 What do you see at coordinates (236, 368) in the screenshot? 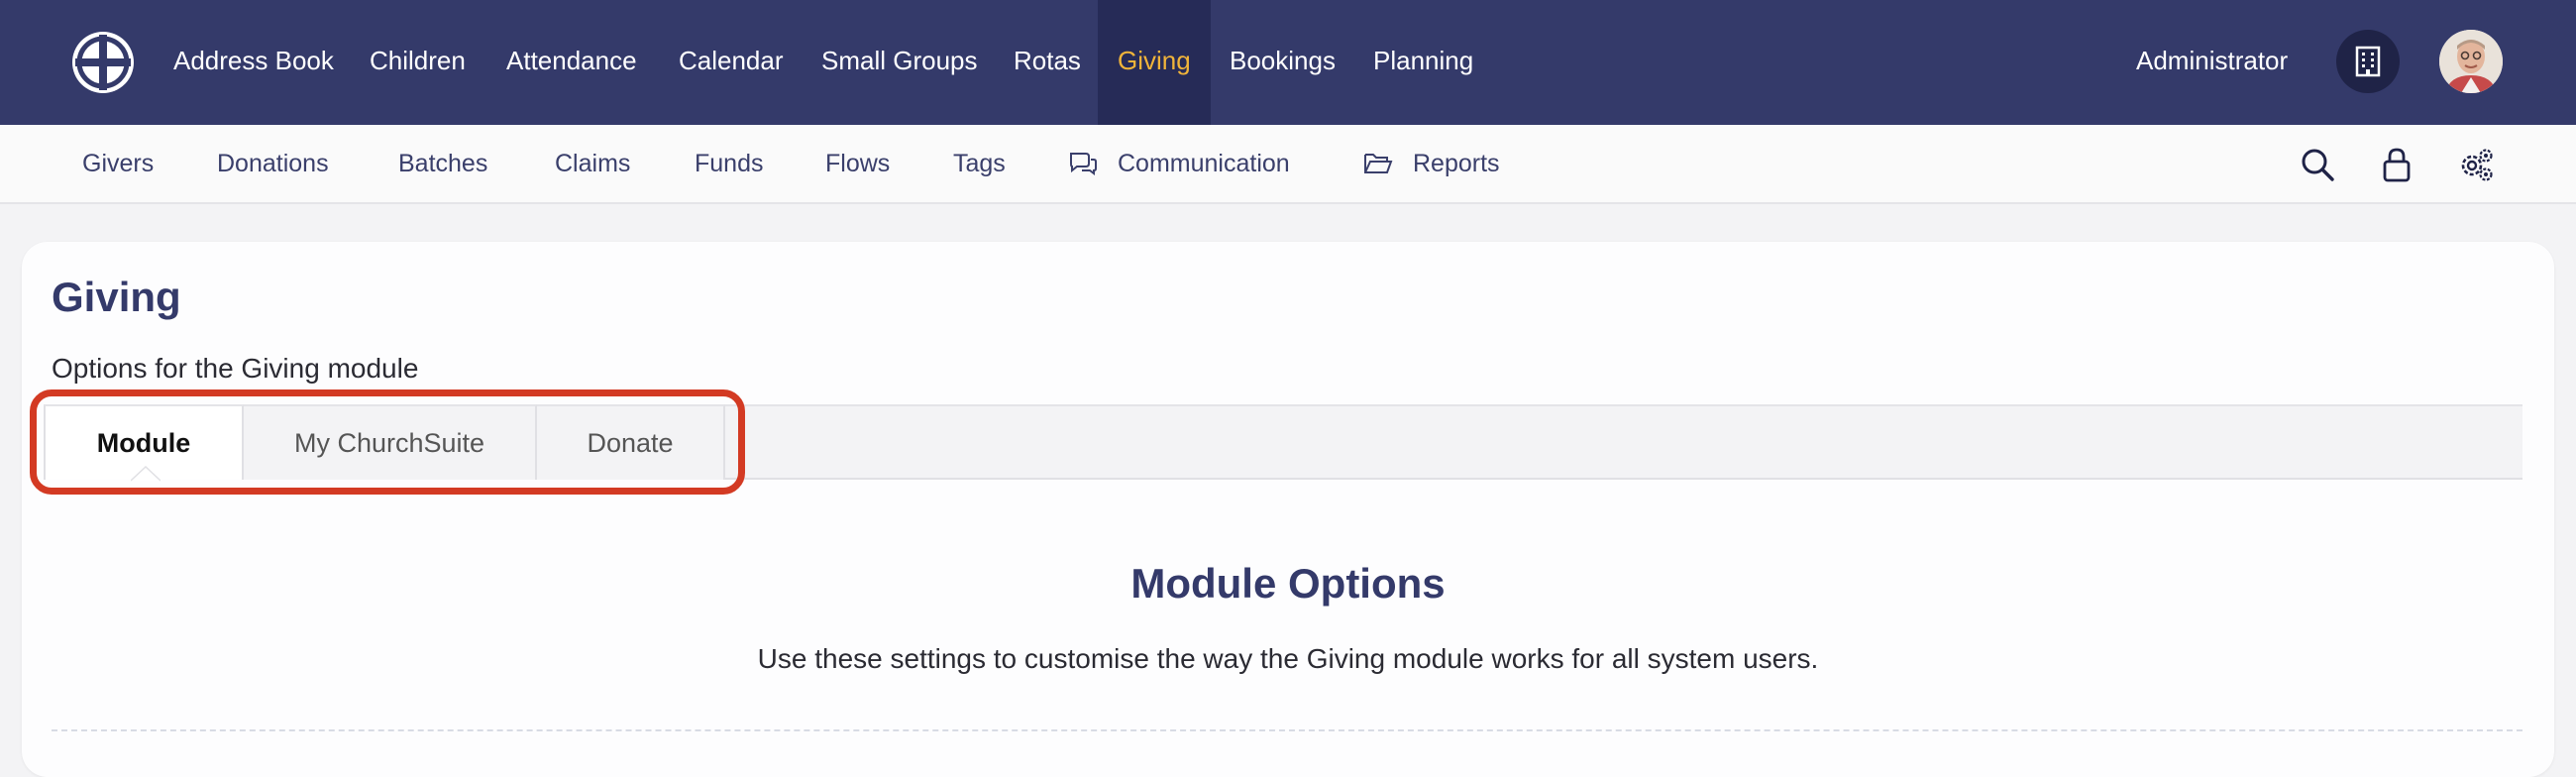
I see `page-subtitle: Options for the Giving module` at bounding box center [236, 368].